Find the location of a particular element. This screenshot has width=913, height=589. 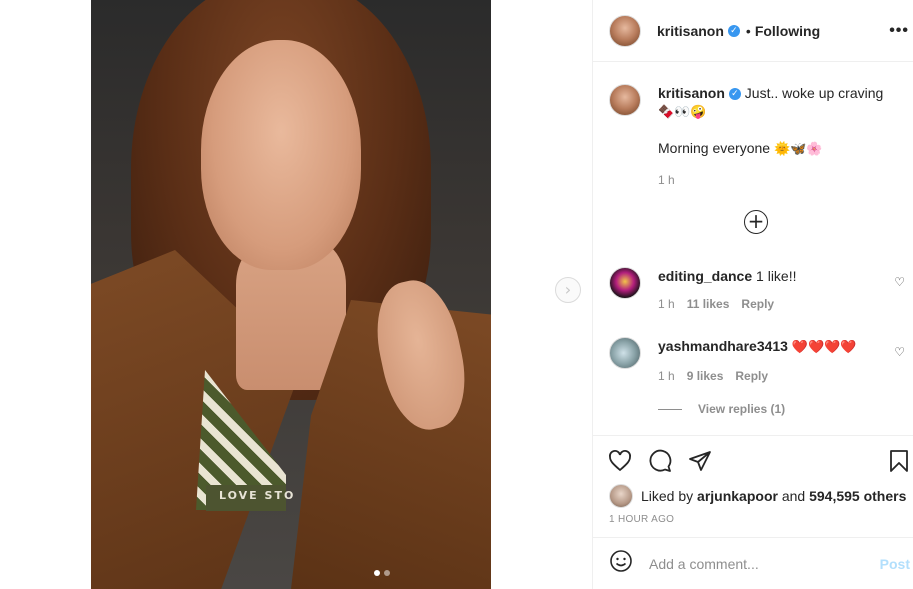

comment-likes: 11 likes is located at coordinates (708, 304).